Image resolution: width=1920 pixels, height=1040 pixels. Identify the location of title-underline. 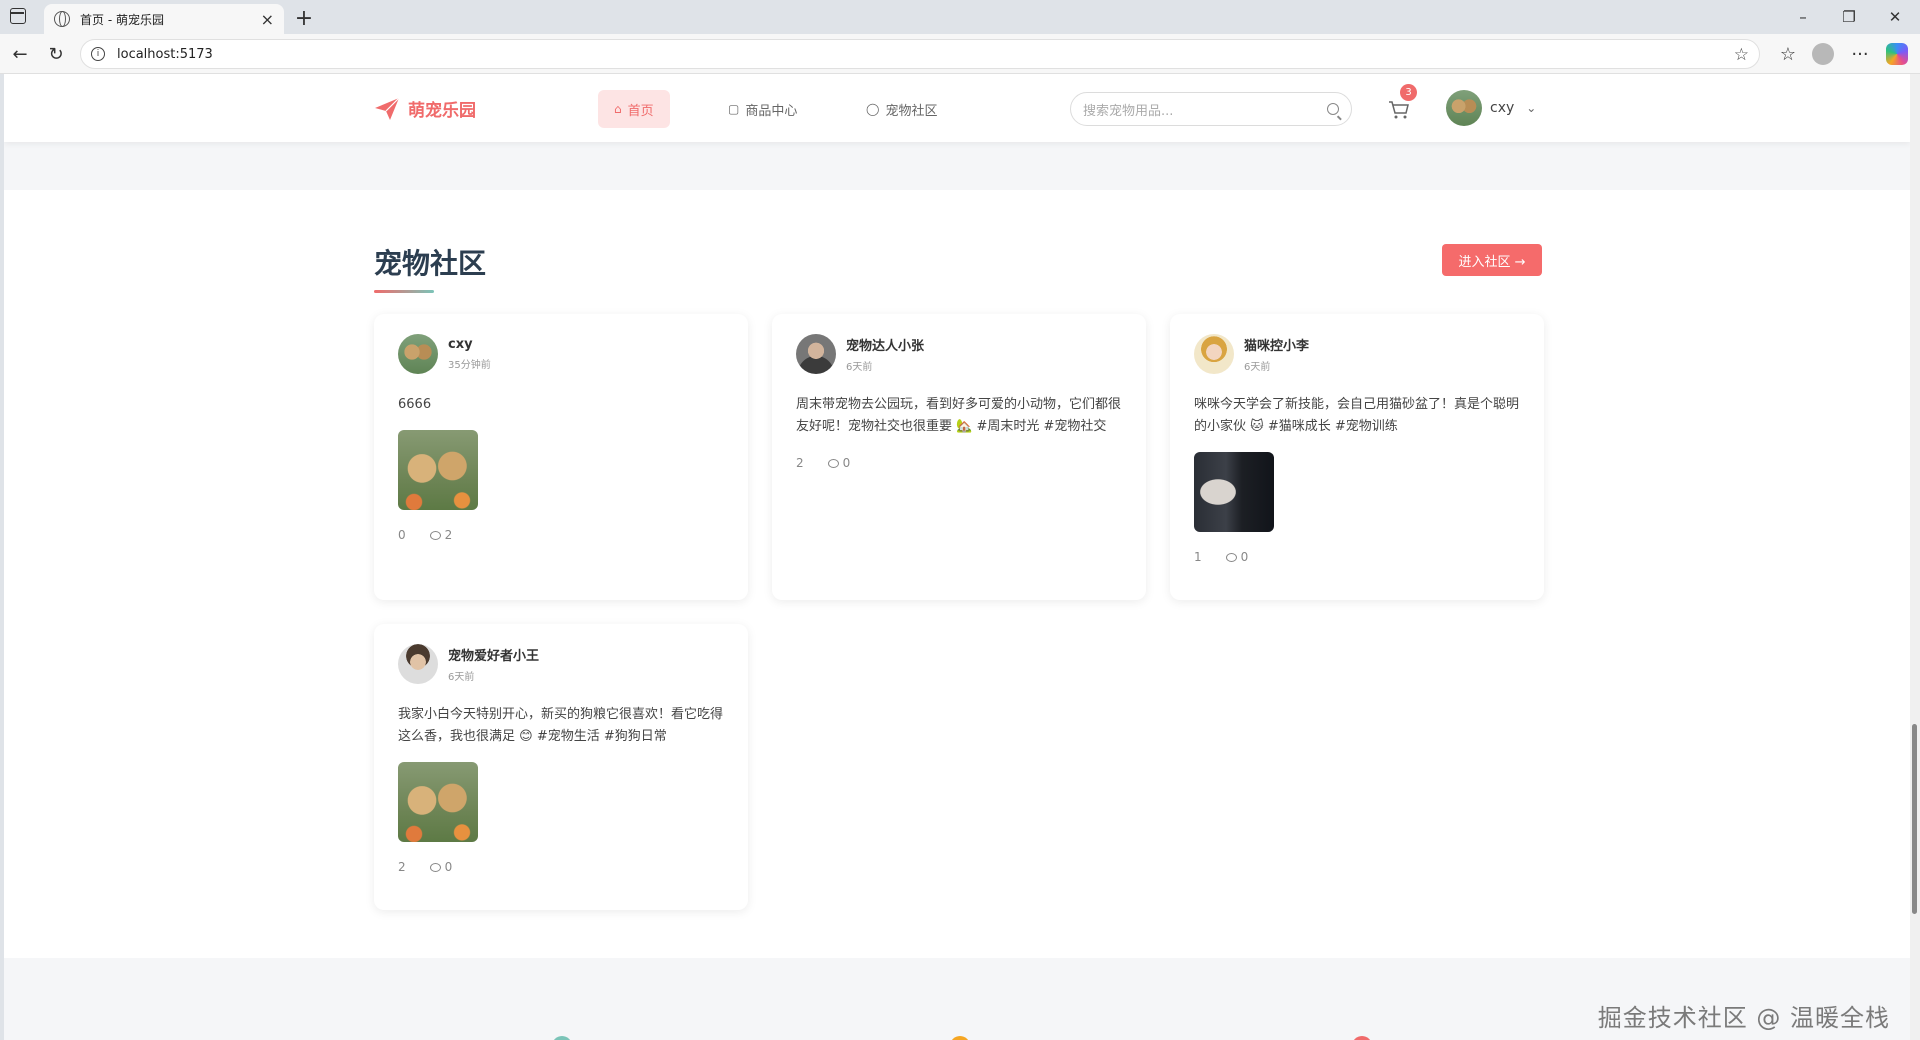
(404, 291).